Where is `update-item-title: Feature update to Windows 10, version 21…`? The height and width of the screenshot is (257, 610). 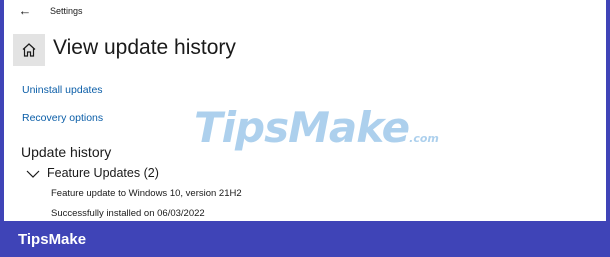
update-item-title: Feature update to Windows 10, version 21… is located at coordinates (146, 193).